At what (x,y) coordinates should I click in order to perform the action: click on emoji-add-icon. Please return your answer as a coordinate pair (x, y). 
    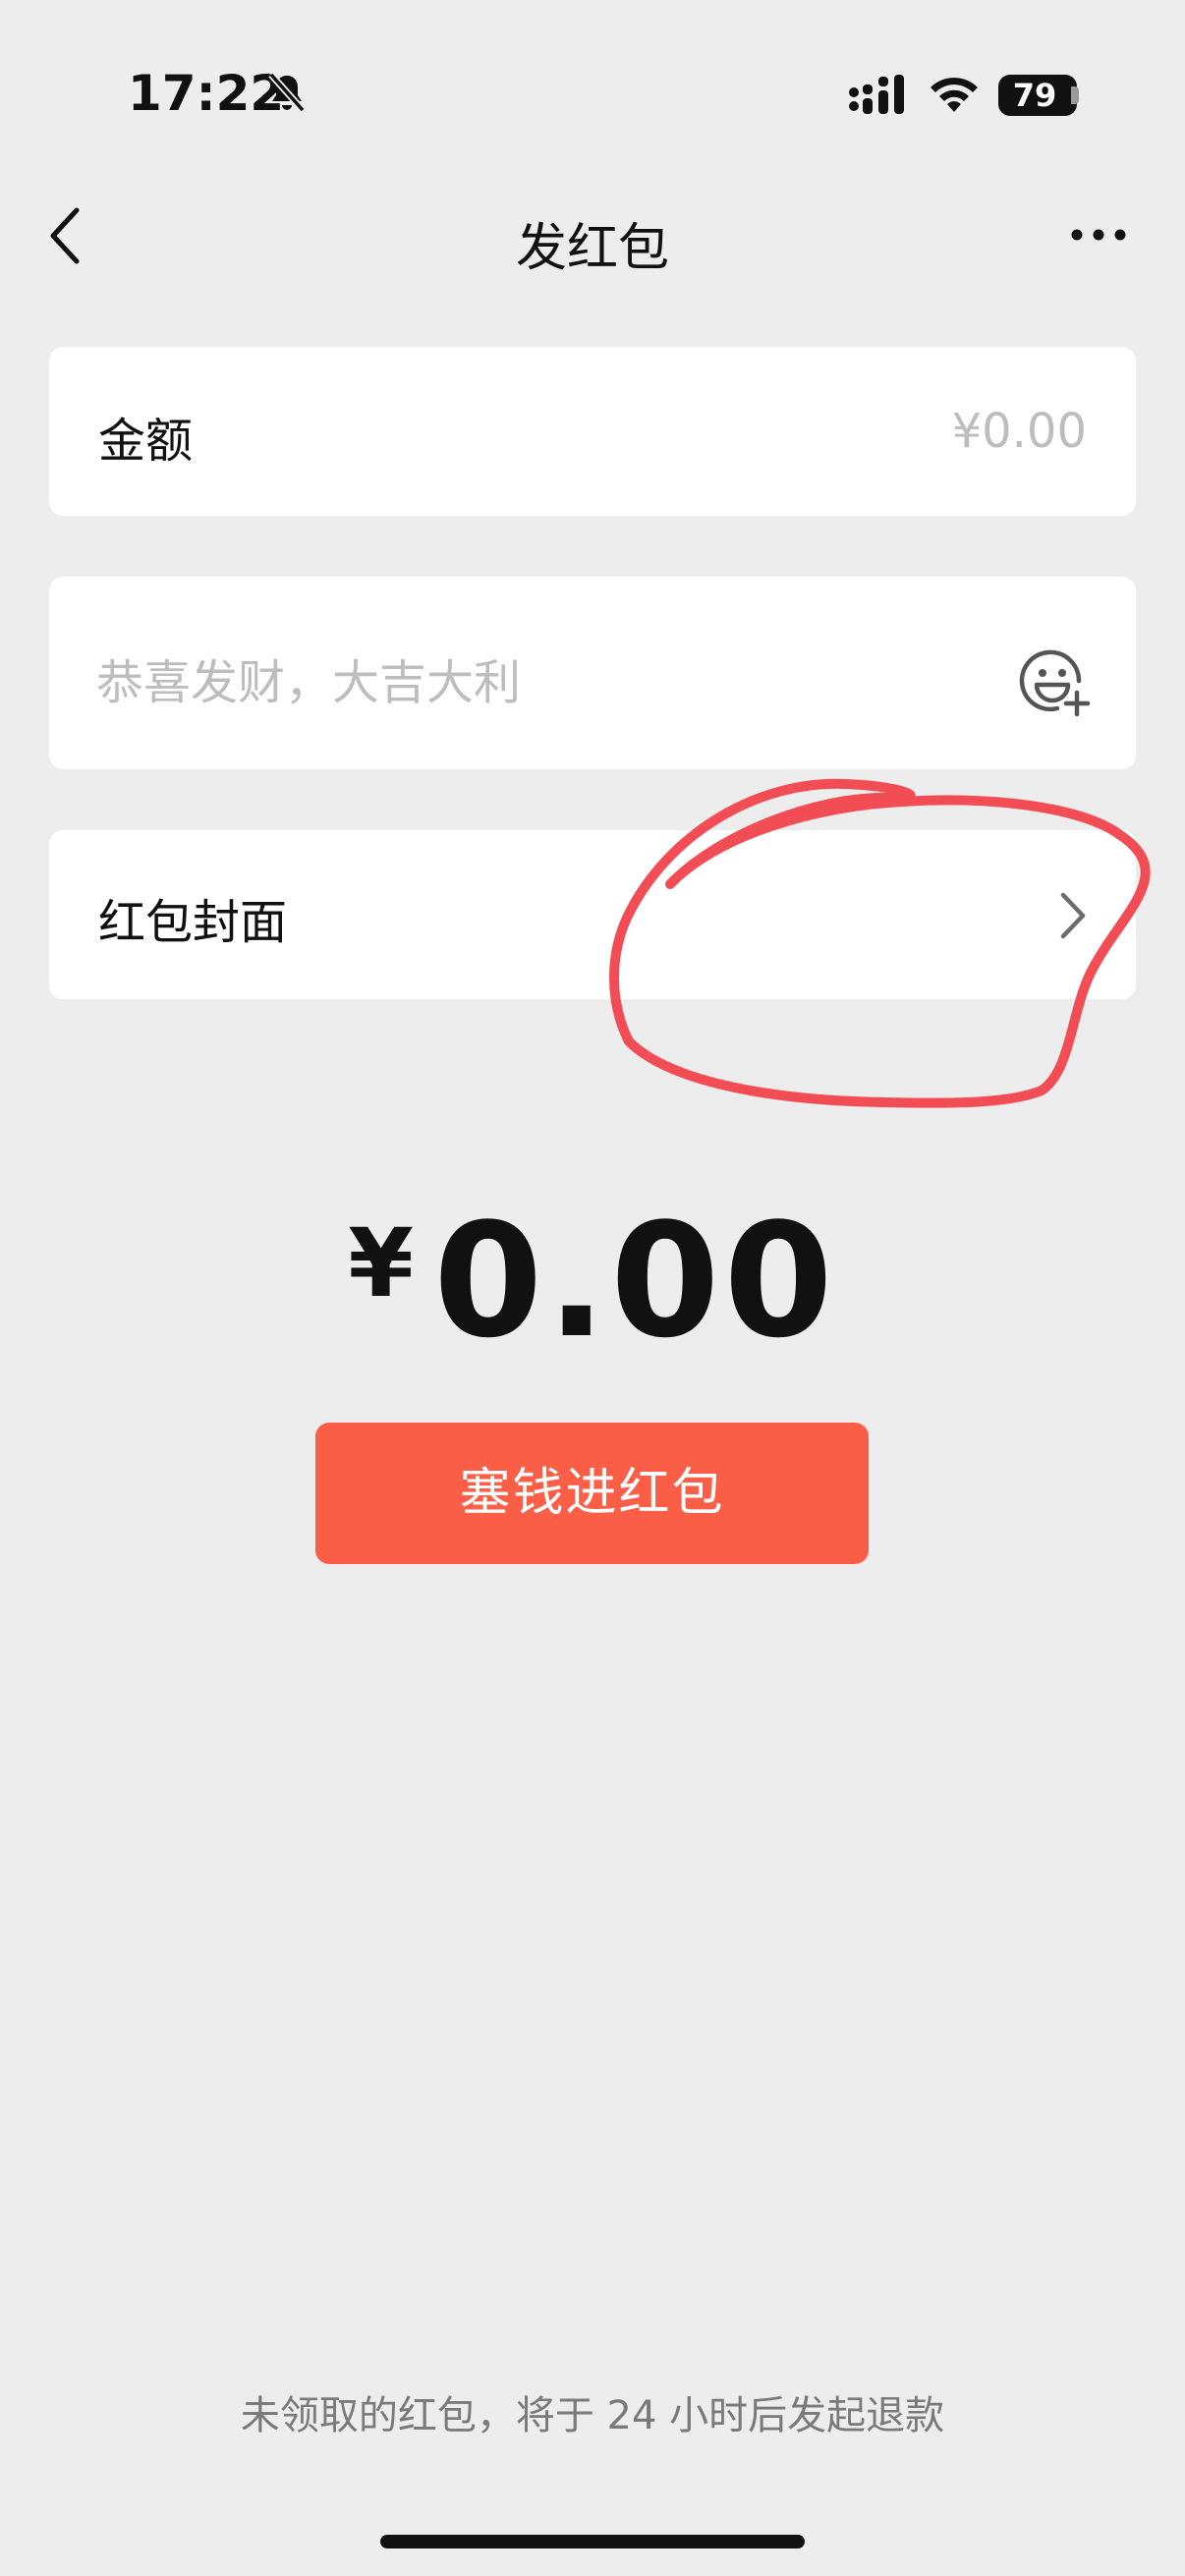
    Looking at the image, I should click on (1057, 679).